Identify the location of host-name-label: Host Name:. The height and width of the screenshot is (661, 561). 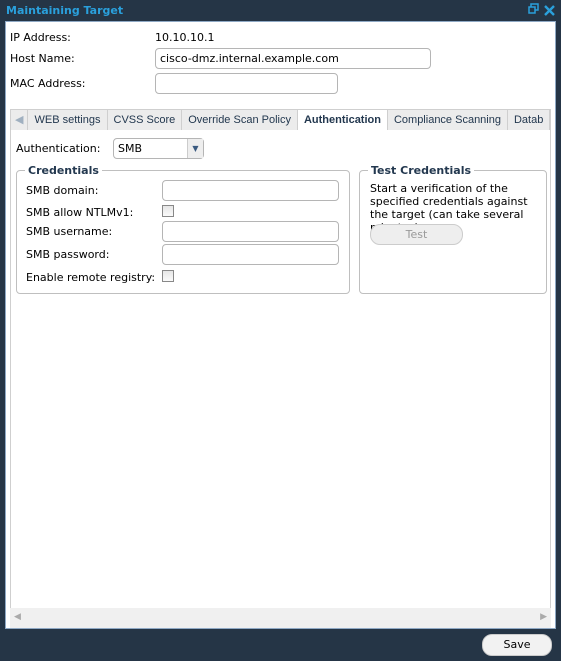
(42, 58).